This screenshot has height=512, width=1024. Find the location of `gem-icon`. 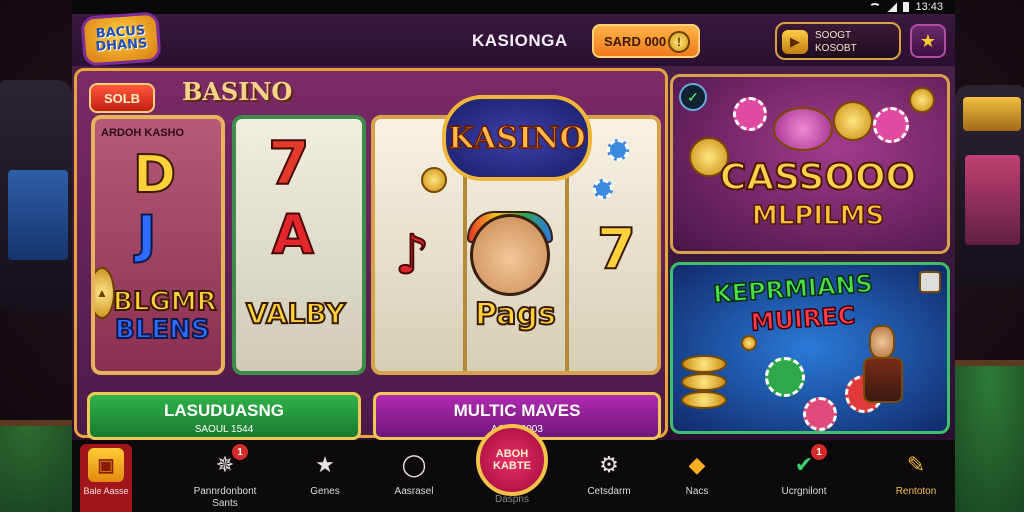

gem-icon is located at coordinates (803, 129).